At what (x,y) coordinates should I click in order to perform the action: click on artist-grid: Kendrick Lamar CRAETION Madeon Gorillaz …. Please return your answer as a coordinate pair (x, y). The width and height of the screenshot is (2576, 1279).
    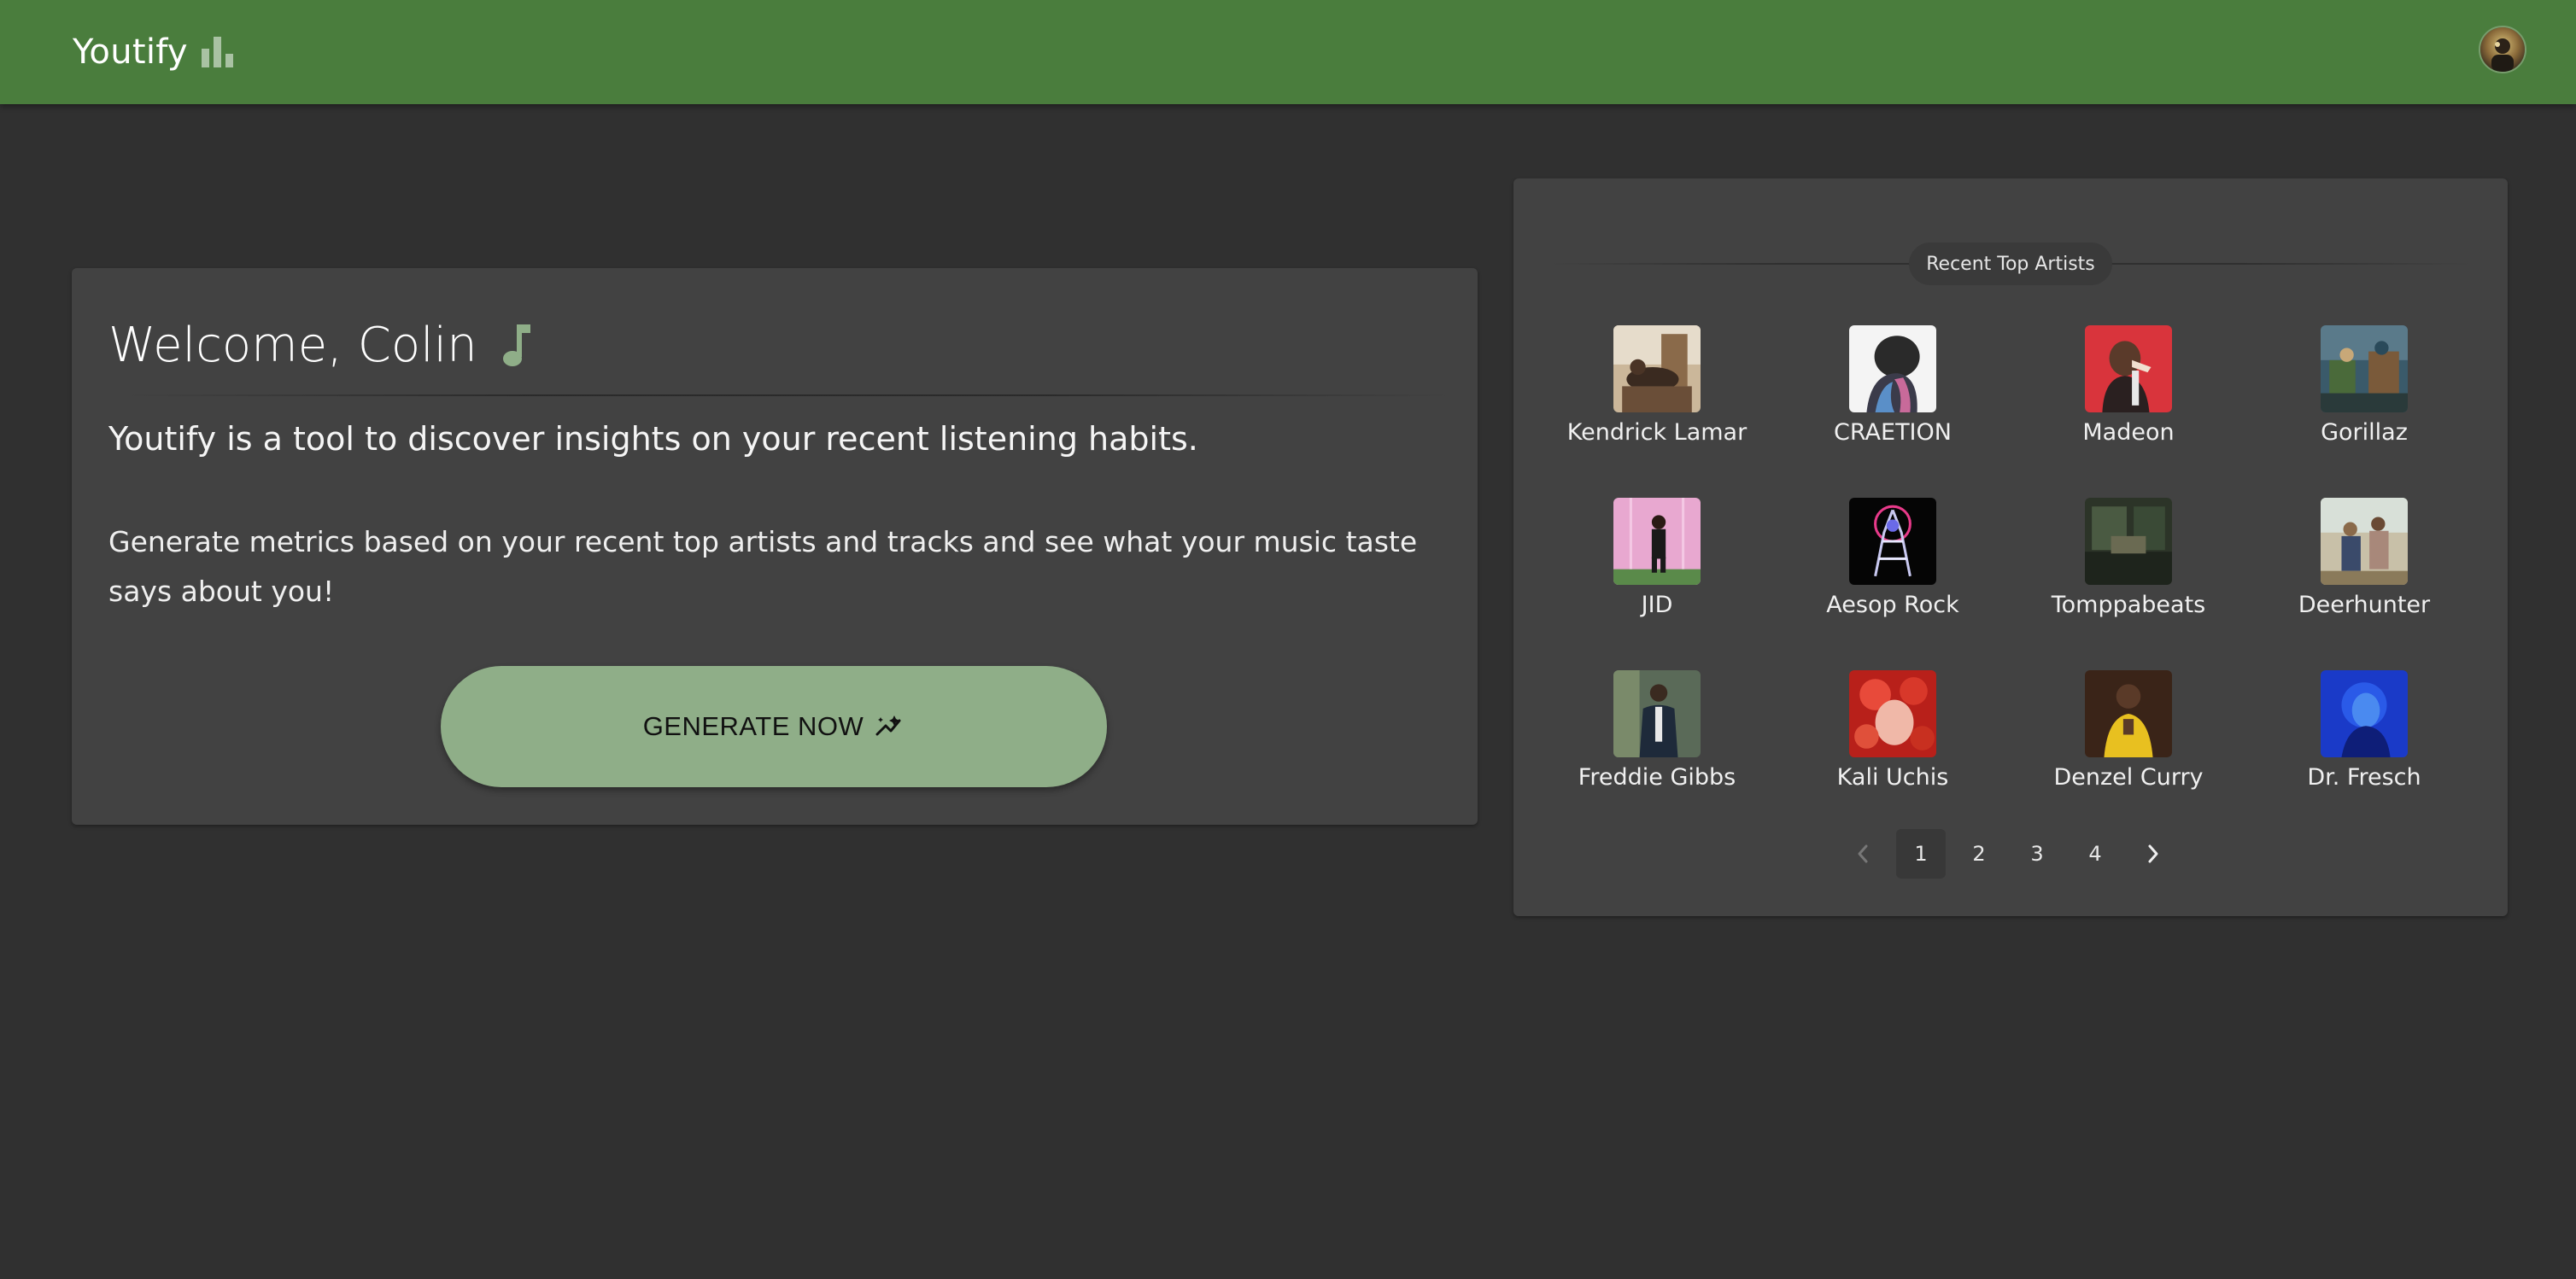
    Looking at the image, I should click on (2010, 584).